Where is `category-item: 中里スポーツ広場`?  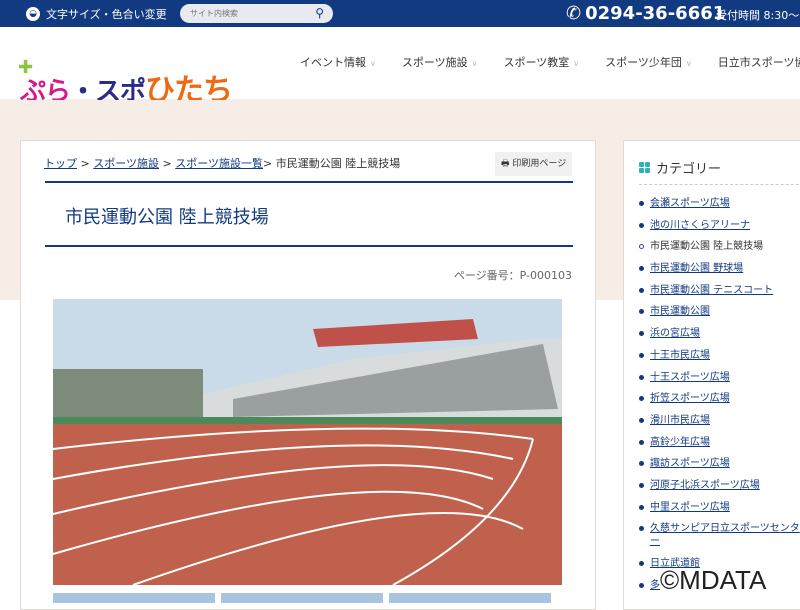
category-item: 中里スポーツ広場 is located at coordinates (719, 507).